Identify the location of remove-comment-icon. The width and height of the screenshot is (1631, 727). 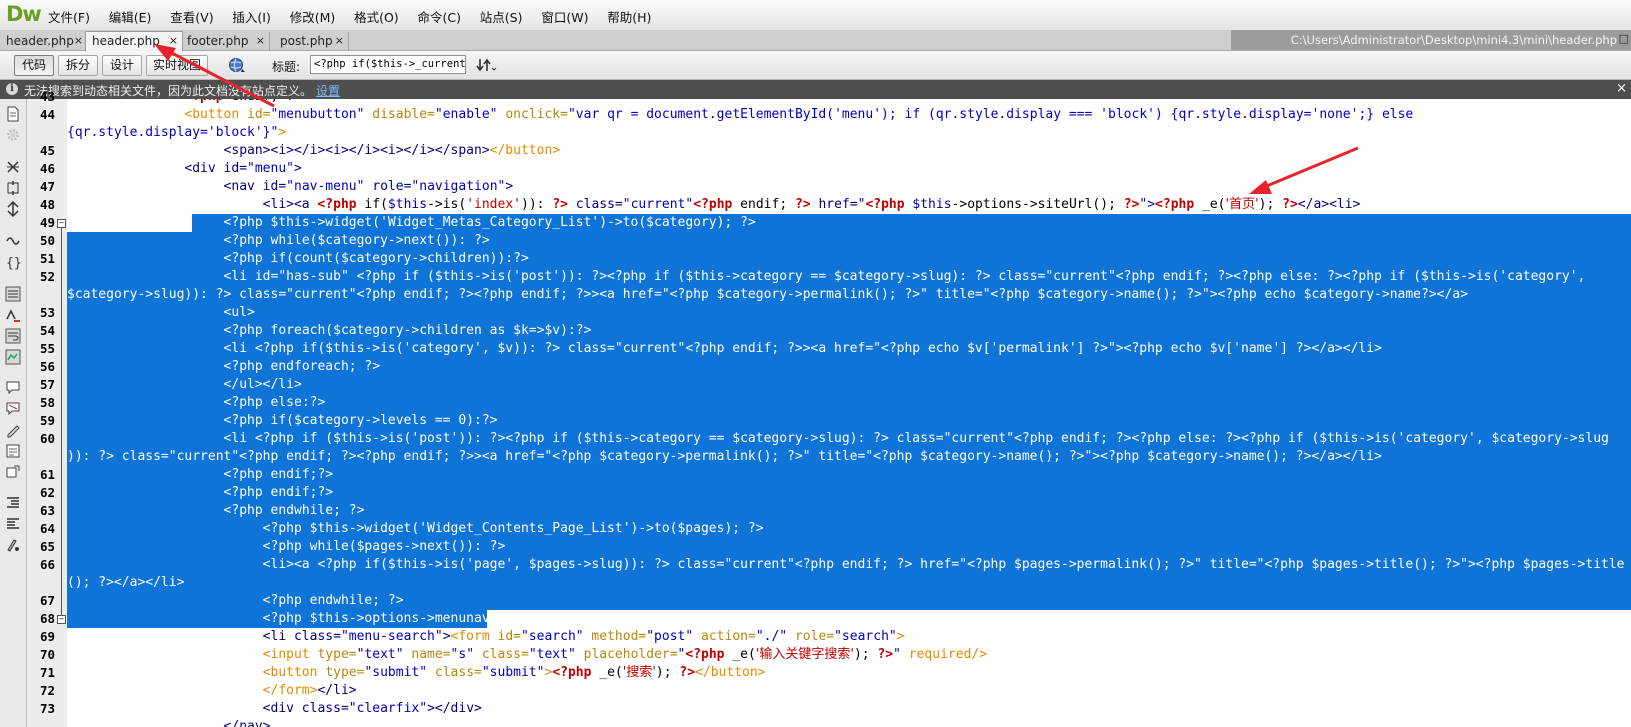
(13, 409).